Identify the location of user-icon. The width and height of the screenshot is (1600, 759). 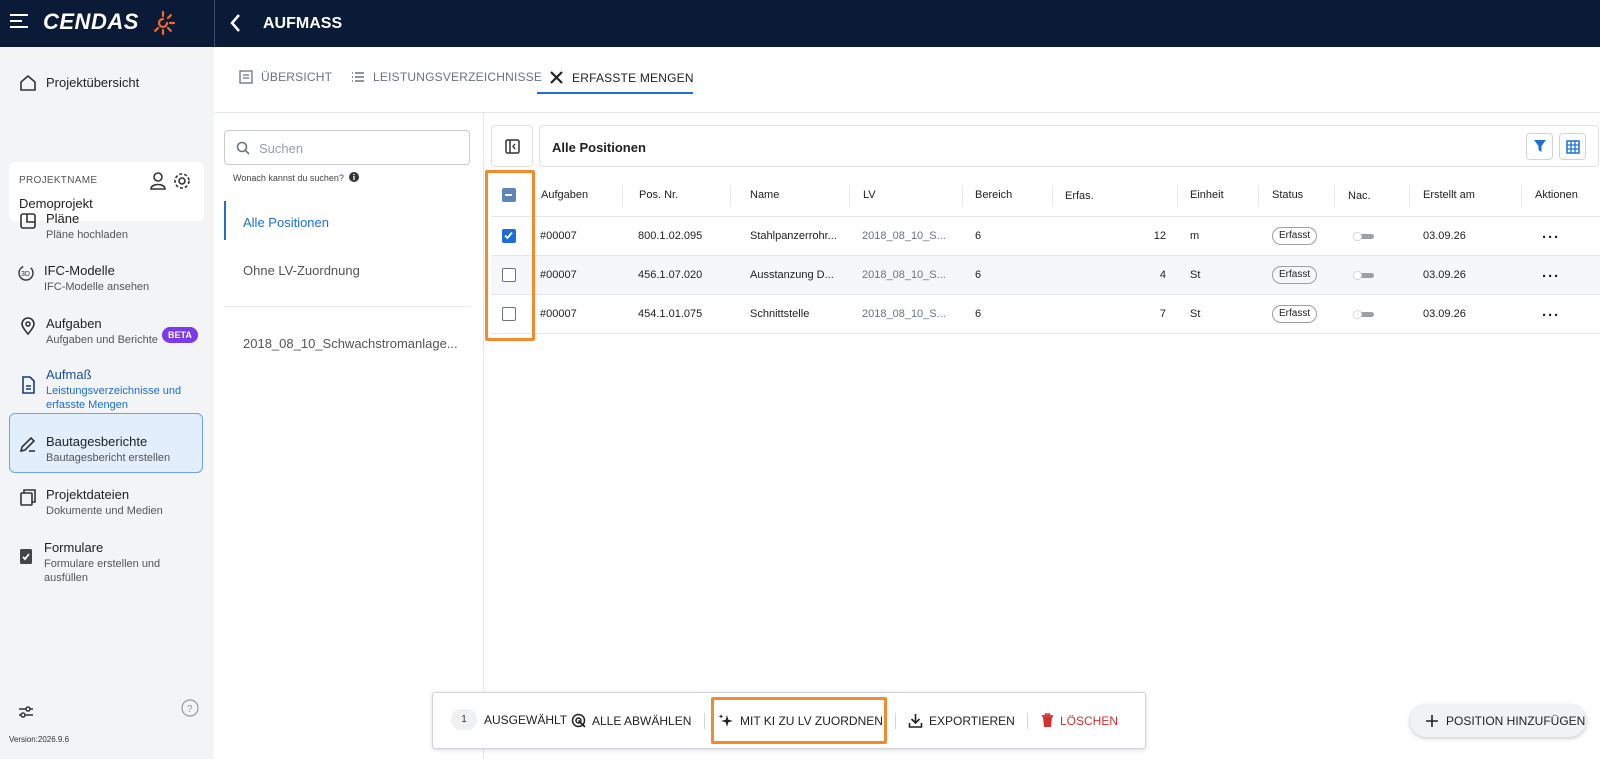
(158, 181).